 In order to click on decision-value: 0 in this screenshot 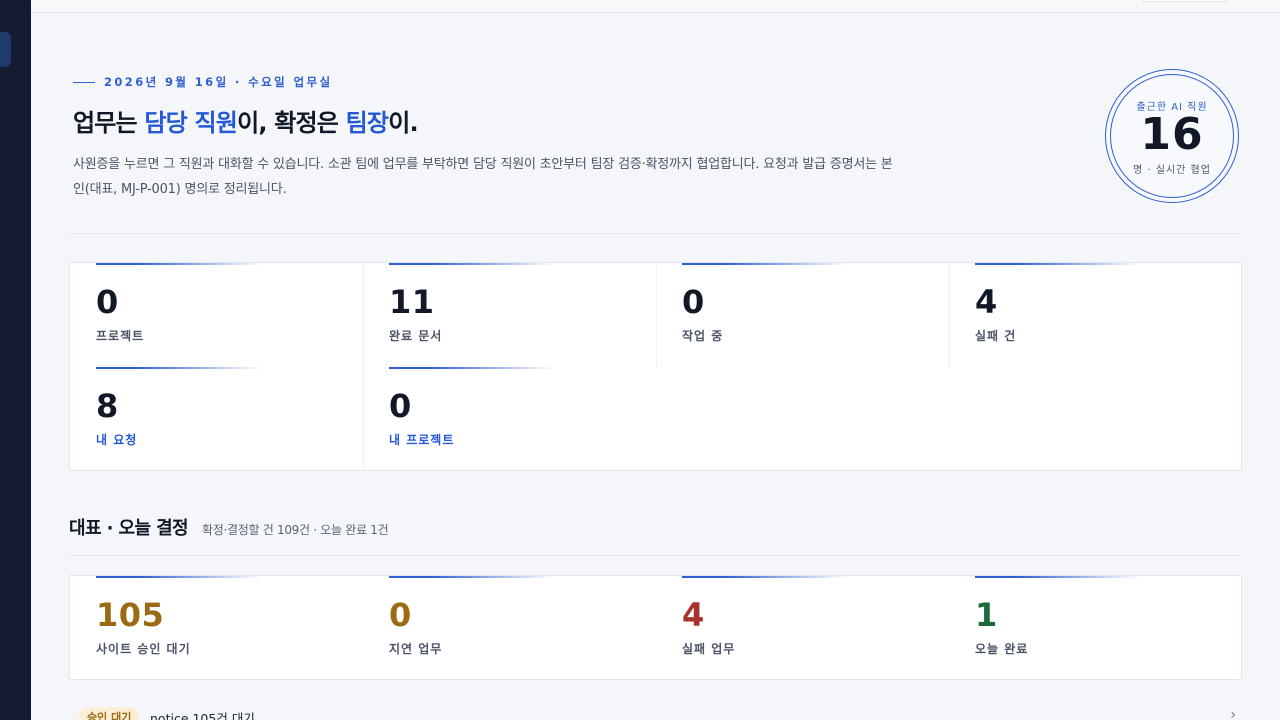, I will do `click(400, 615)`.